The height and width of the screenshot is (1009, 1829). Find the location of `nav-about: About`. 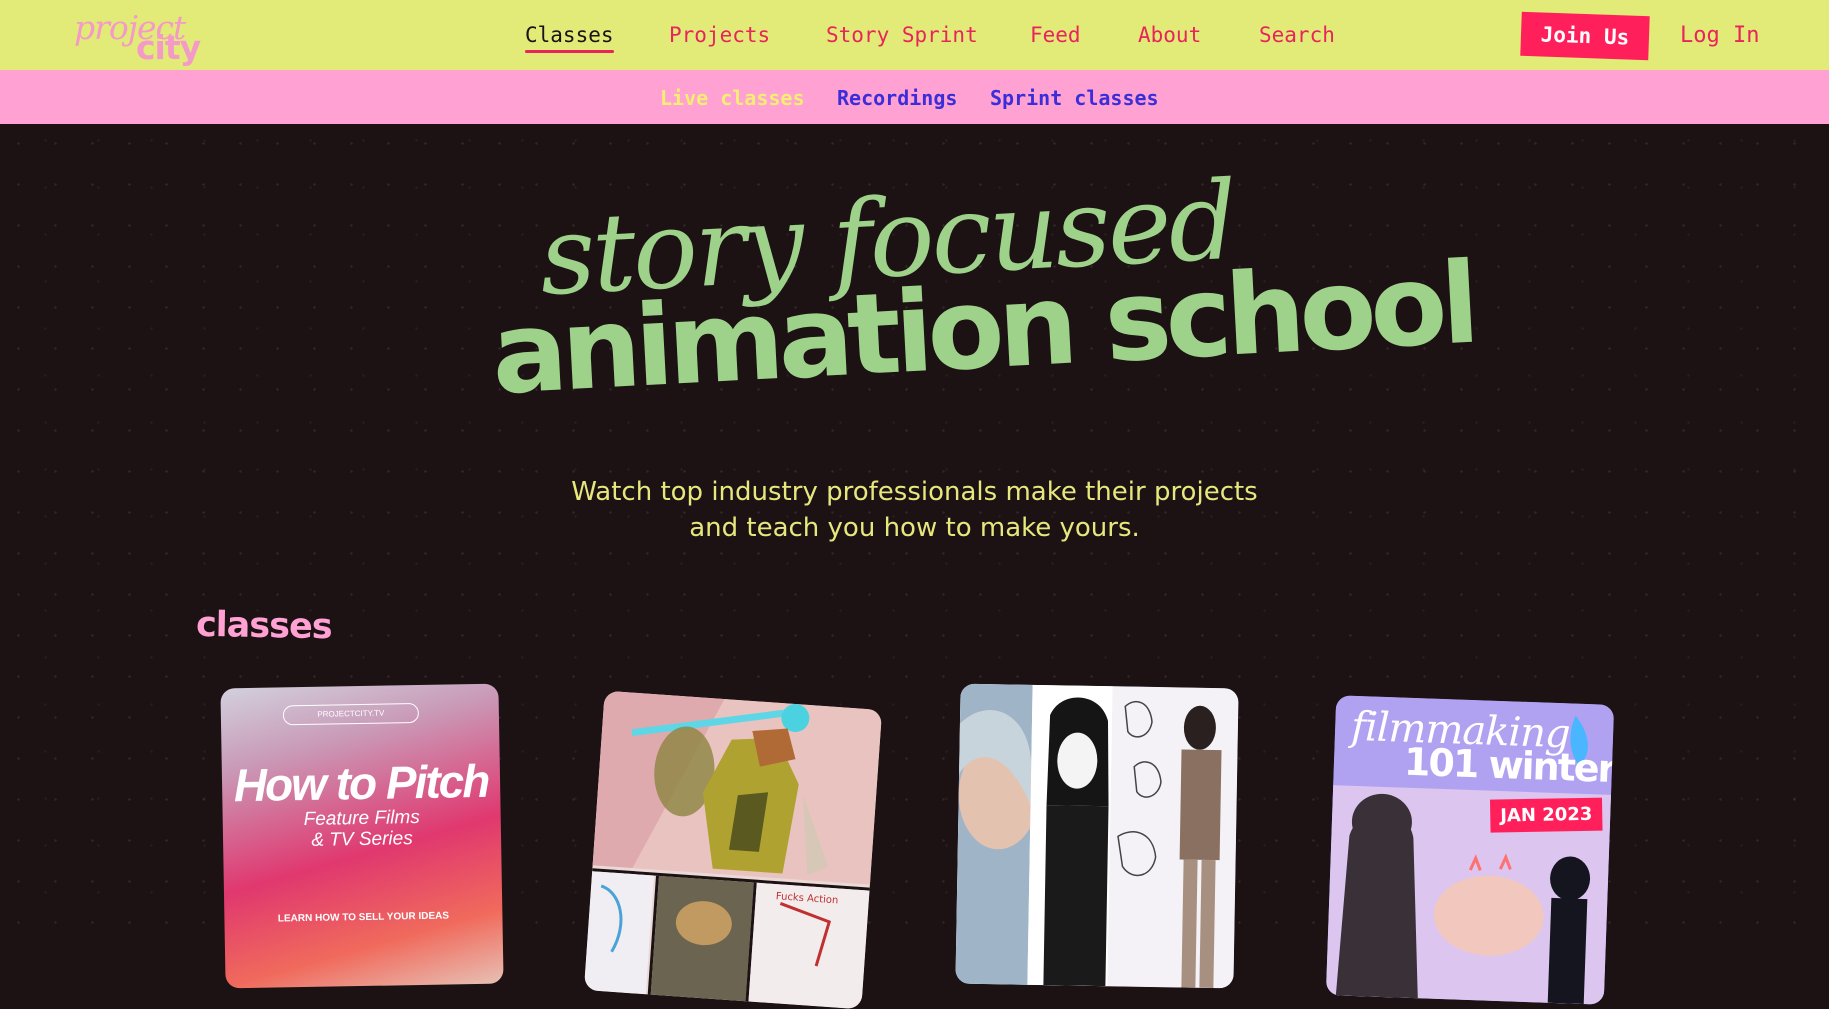

nav-about: About is located at coordinates (1169, 35).